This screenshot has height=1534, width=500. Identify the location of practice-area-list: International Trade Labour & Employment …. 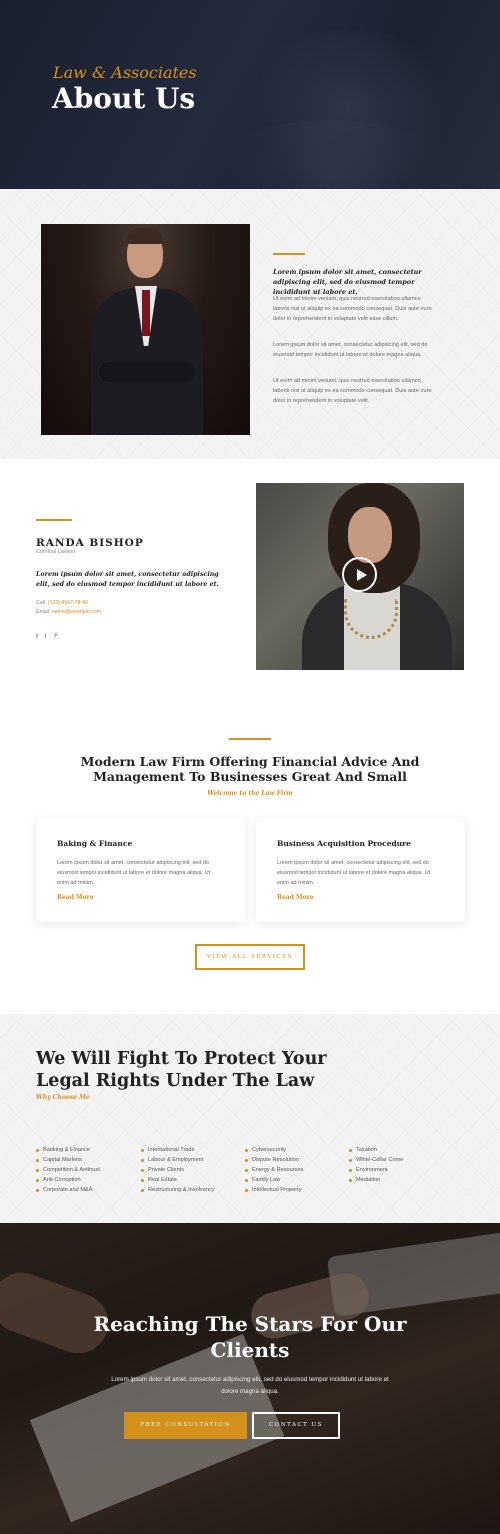
(178, 1170).